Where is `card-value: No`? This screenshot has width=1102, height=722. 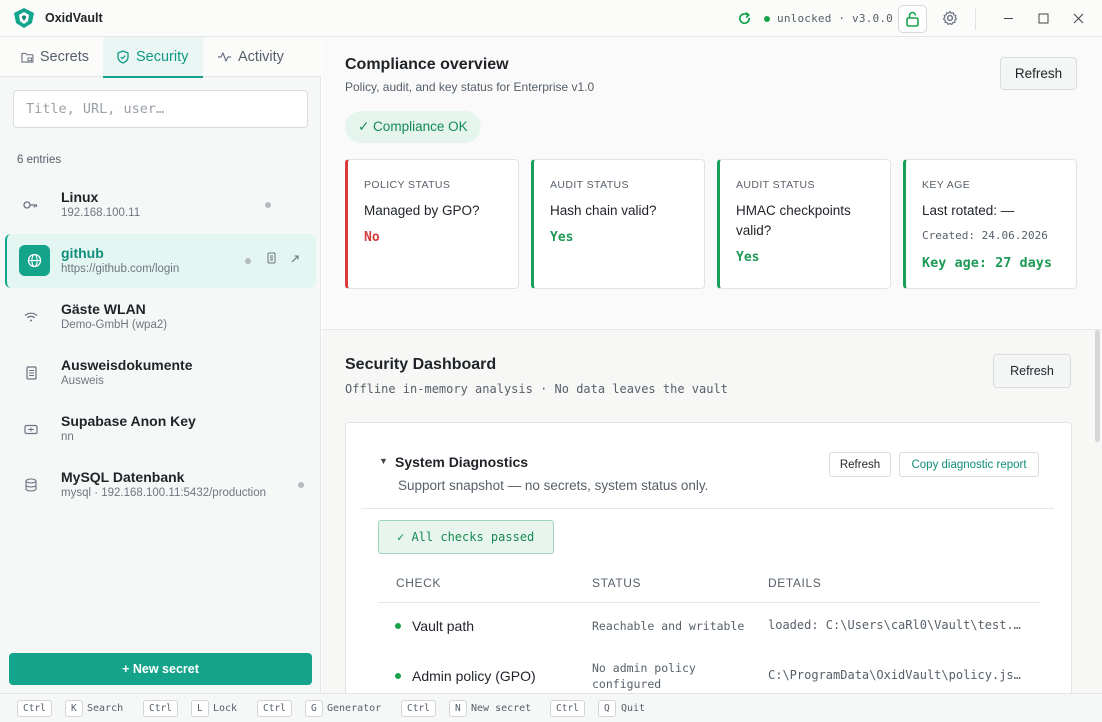
card-value: No is located at coordinates (372, 237).